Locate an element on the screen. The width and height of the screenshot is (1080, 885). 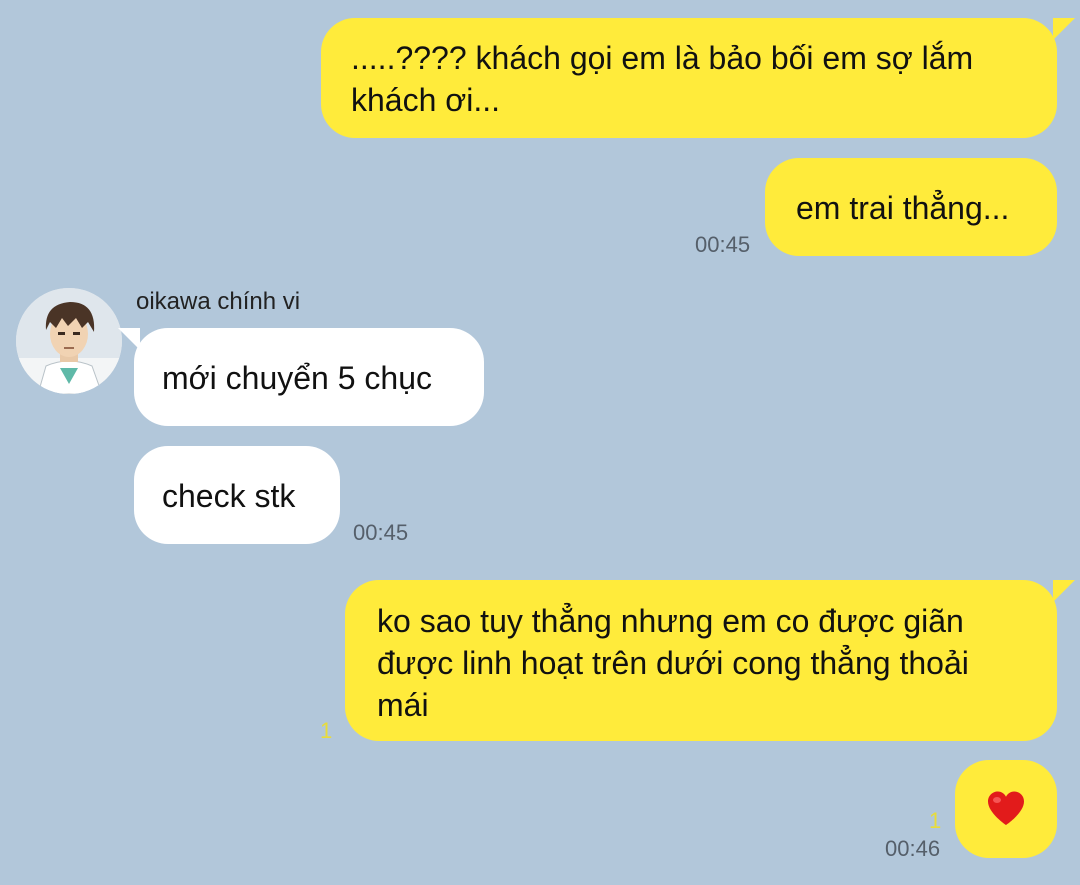
sender-name: oikawa chính vi is located at coordinates (218, 301).